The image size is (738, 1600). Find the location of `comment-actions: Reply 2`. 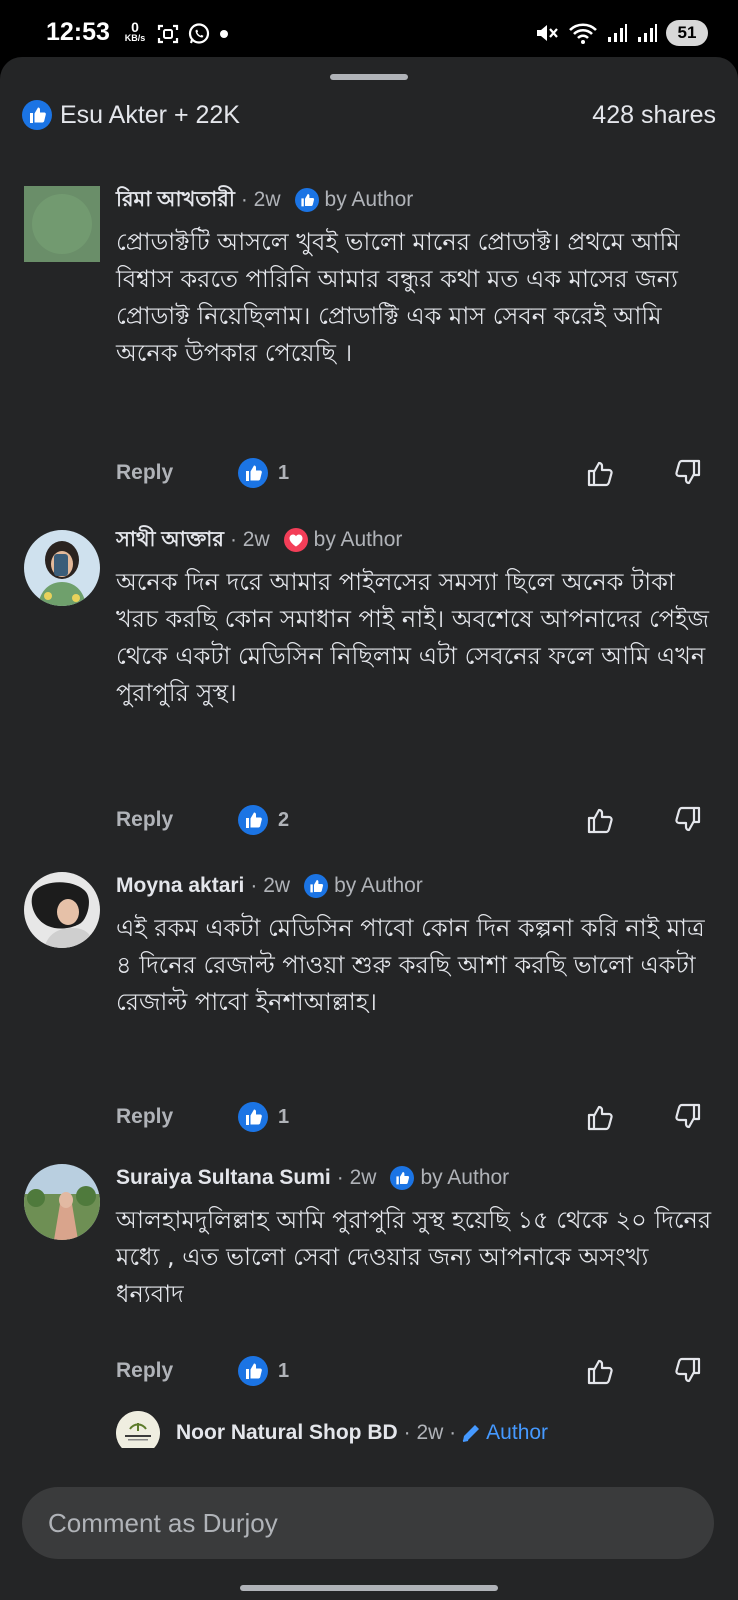

comment-actions: Reply 2 is located at coordinates (416, 820).